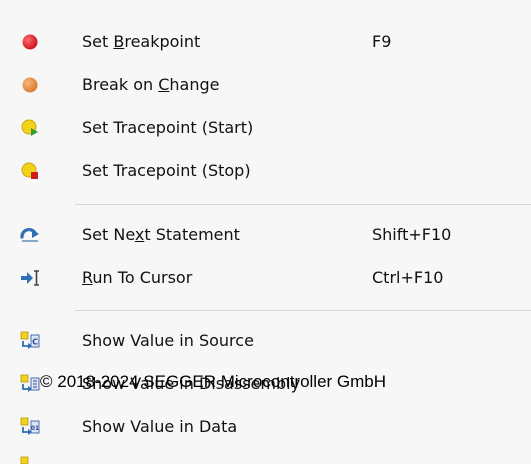 This screenshot has height=464, width=531. I want to click on orange-dot-icon, so click(30, 85).